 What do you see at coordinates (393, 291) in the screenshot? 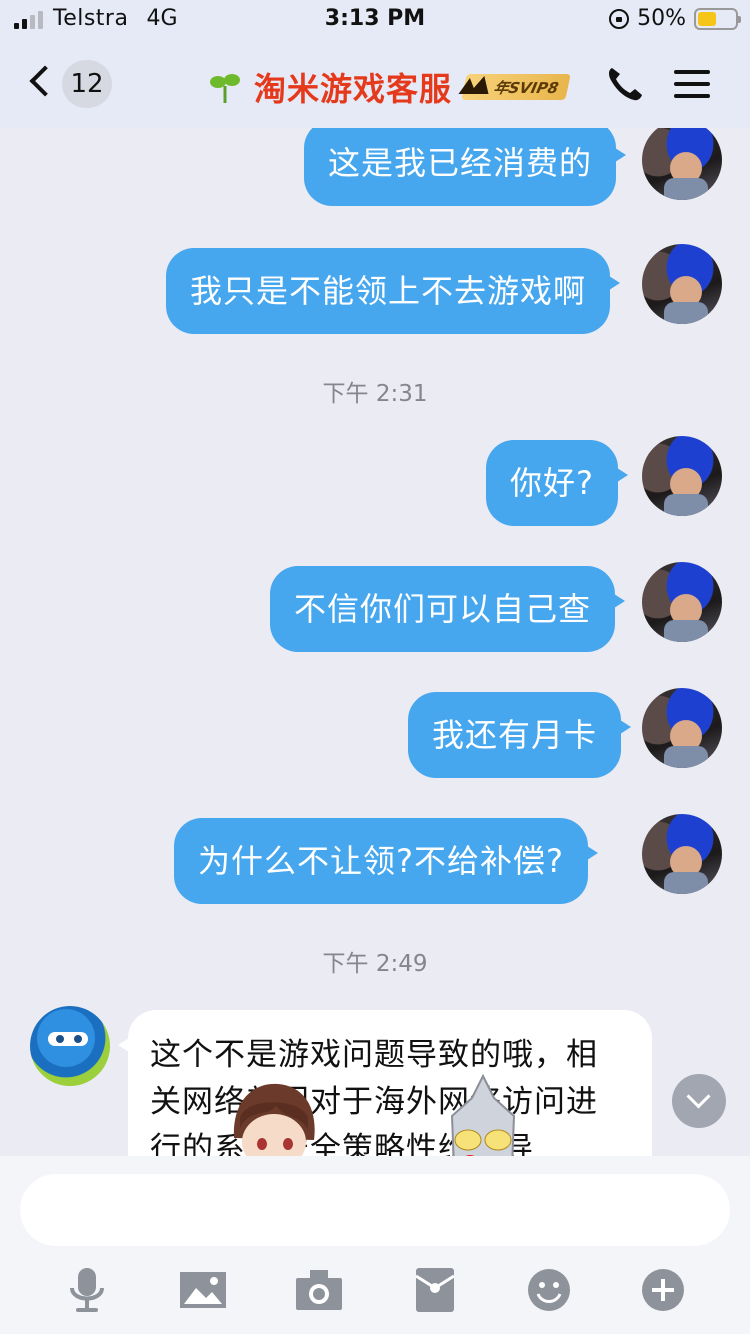
I see `outgoing-message-bubble: 我只是不能领上不去游戏啊` at bounding box center [393, 291].